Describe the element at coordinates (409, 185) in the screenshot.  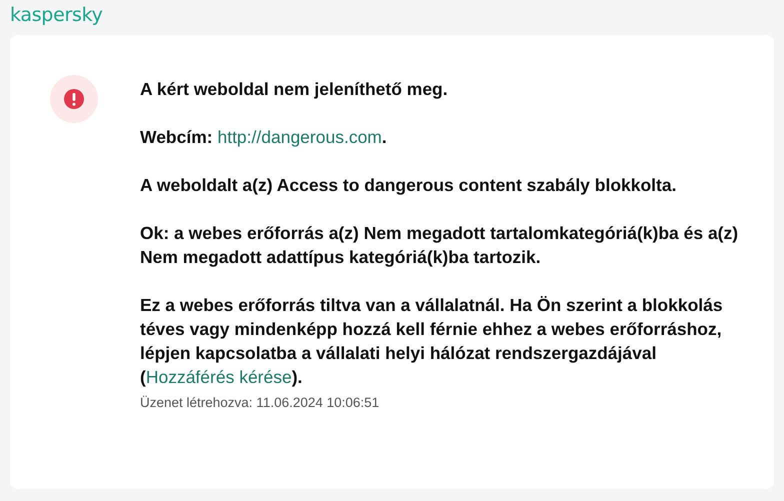
I see `message-paragraph: A weboldalt a(z) Access to dangerous content szabály blokkolta.` at that location.